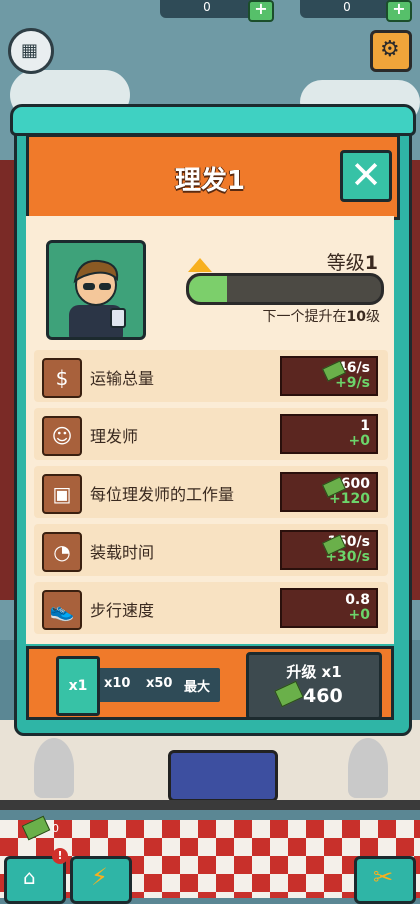 The height and width of the screenshot is (904, 420). What do you see at coordinates (213, 120) in the screenshot?
I see `panel-fringe` at bounding box center [213, 120].